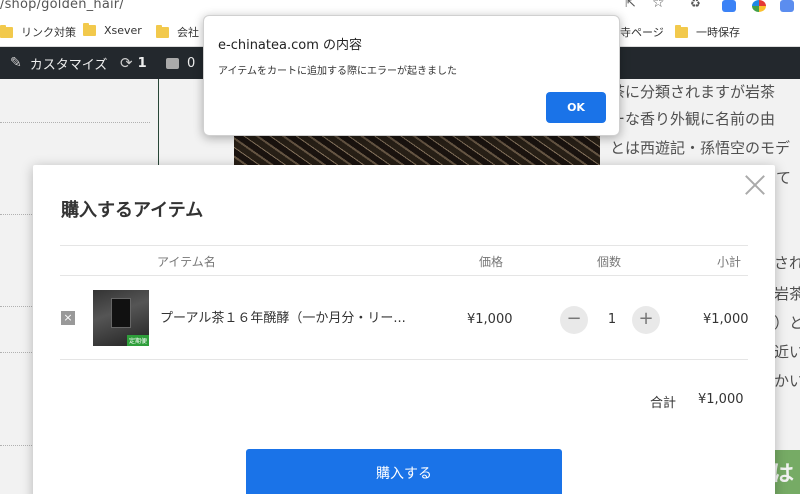 This screenshot has height=494, width=800. What do you see at coordinates (658, 5) in the screenshot?
I see `bookmark-star-icon: ☆` at bounding box center [658, 5].